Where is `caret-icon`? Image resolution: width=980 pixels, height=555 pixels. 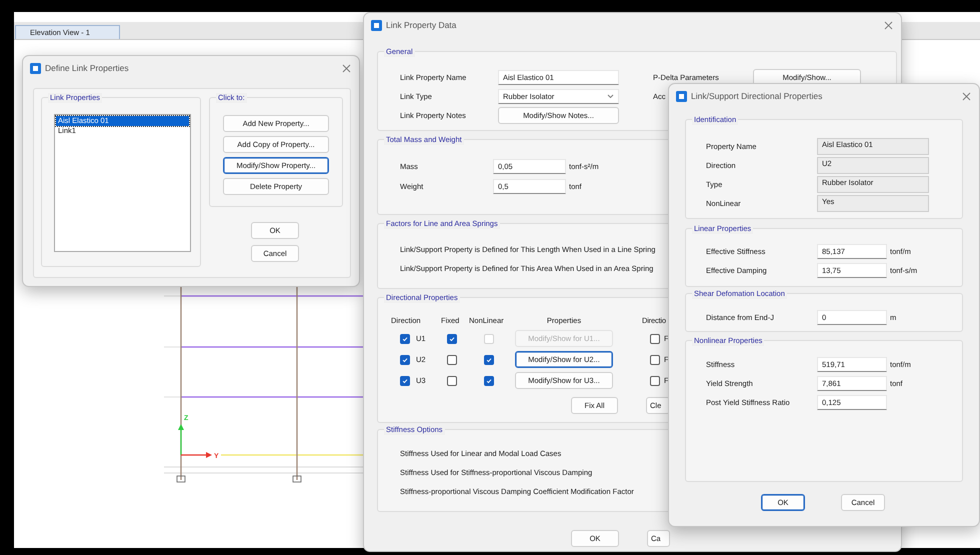 caret-icon is located at coordinates (610, 96).